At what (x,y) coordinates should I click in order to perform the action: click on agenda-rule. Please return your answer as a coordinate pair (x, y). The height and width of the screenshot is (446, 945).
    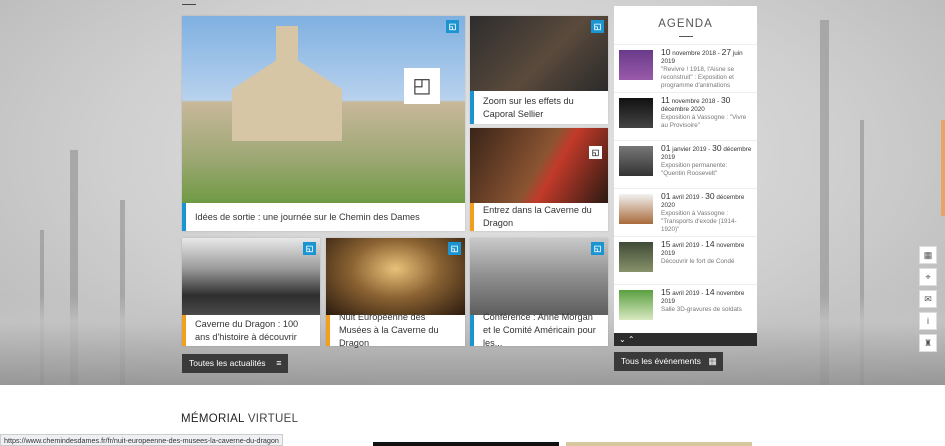
    Looking at the image, I should click on (685, 36).